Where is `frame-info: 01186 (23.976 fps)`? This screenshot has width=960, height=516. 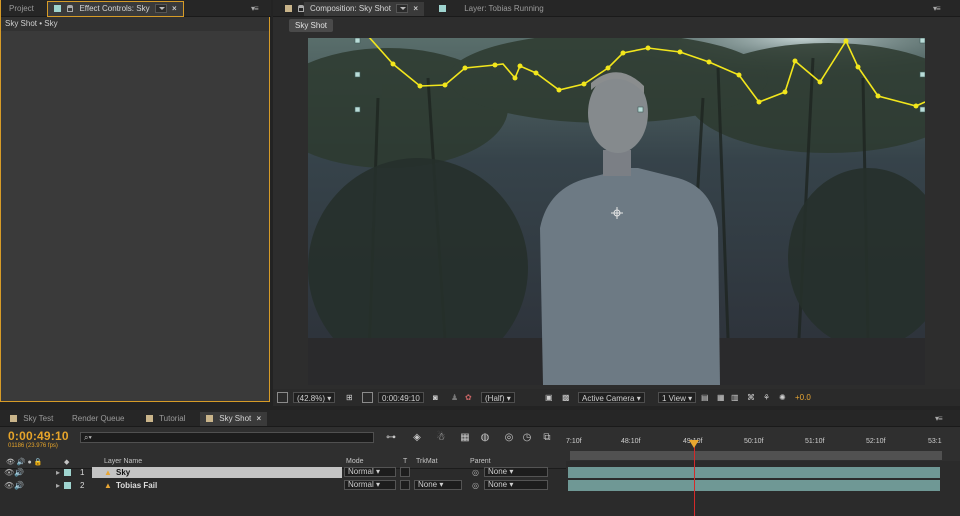 frame-info: 01186 (23.976 fps) is located at coordinates (33, 446).